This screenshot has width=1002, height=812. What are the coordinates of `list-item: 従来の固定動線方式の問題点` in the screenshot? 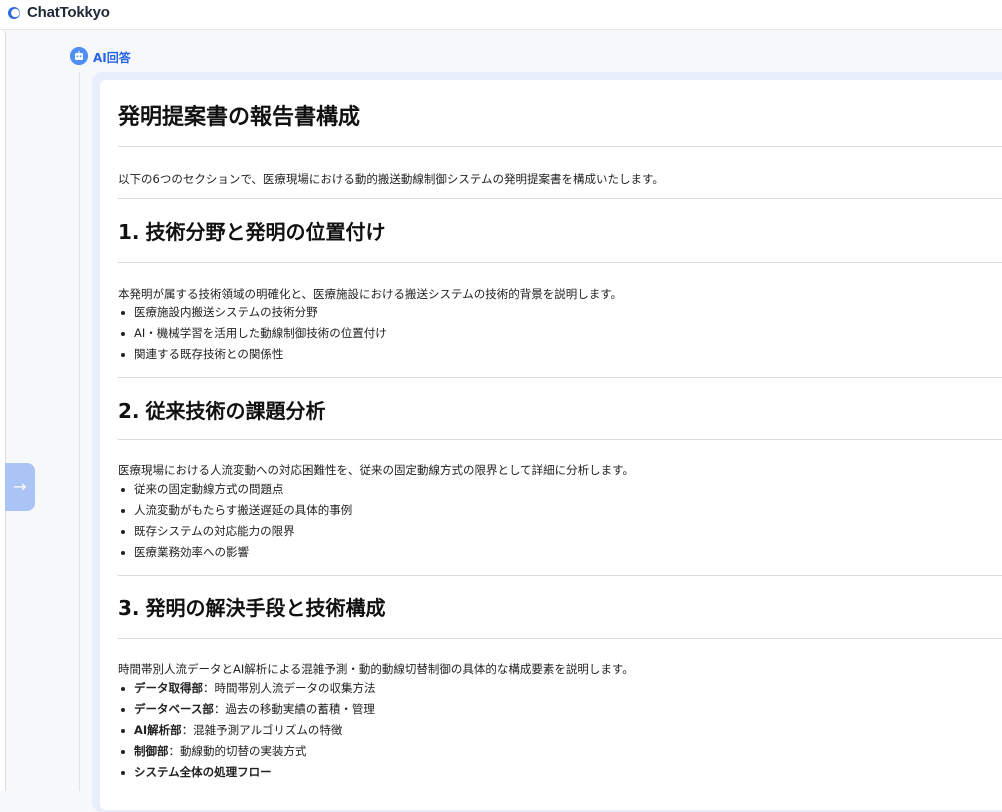 It's located at (235, 489).